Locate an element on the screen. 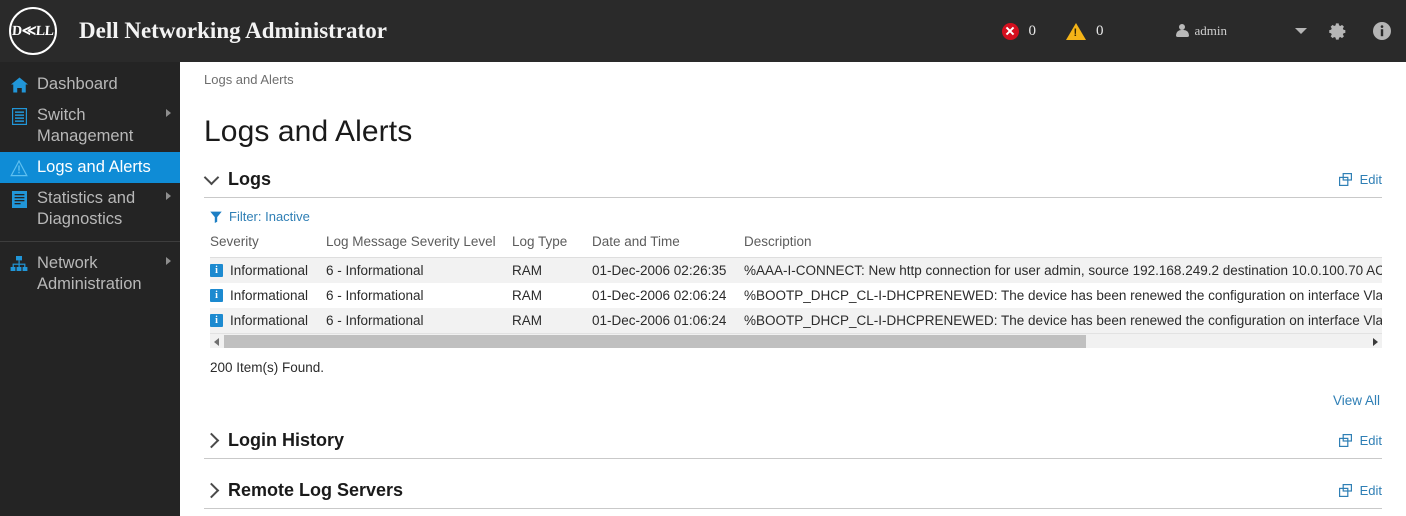  sidebar-item-dashboard: Dashboard is located at coordinates (90, 84).